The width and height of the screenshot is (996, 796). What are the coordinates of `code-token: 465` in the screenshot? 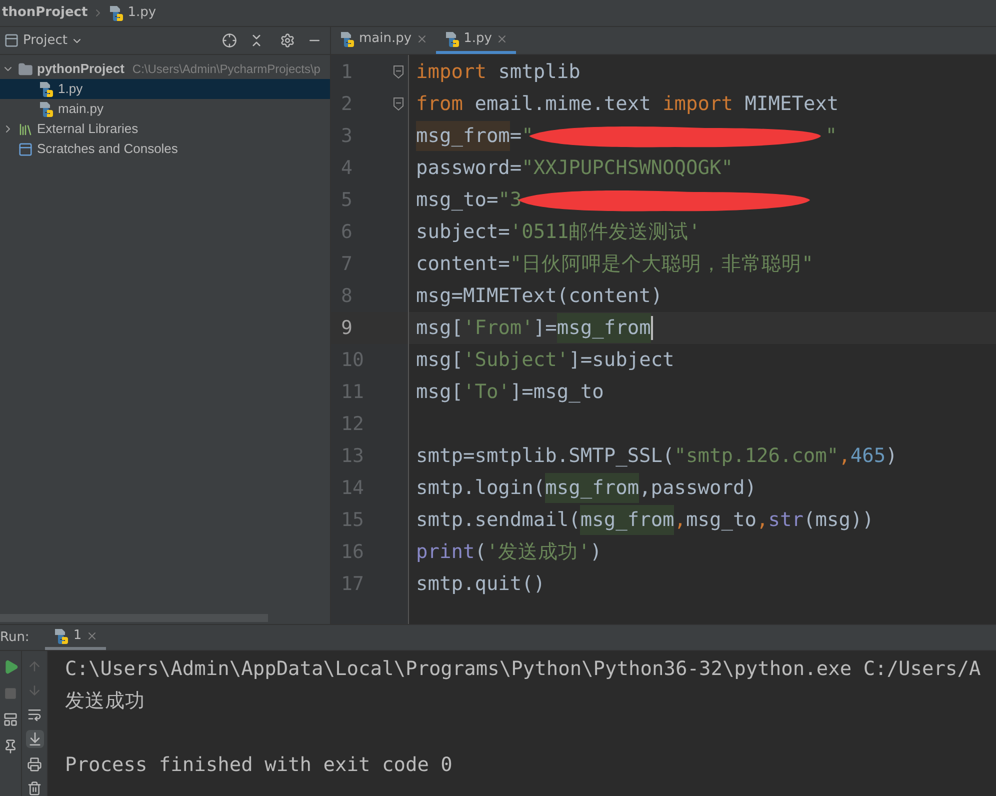 It's located at (868, 456).